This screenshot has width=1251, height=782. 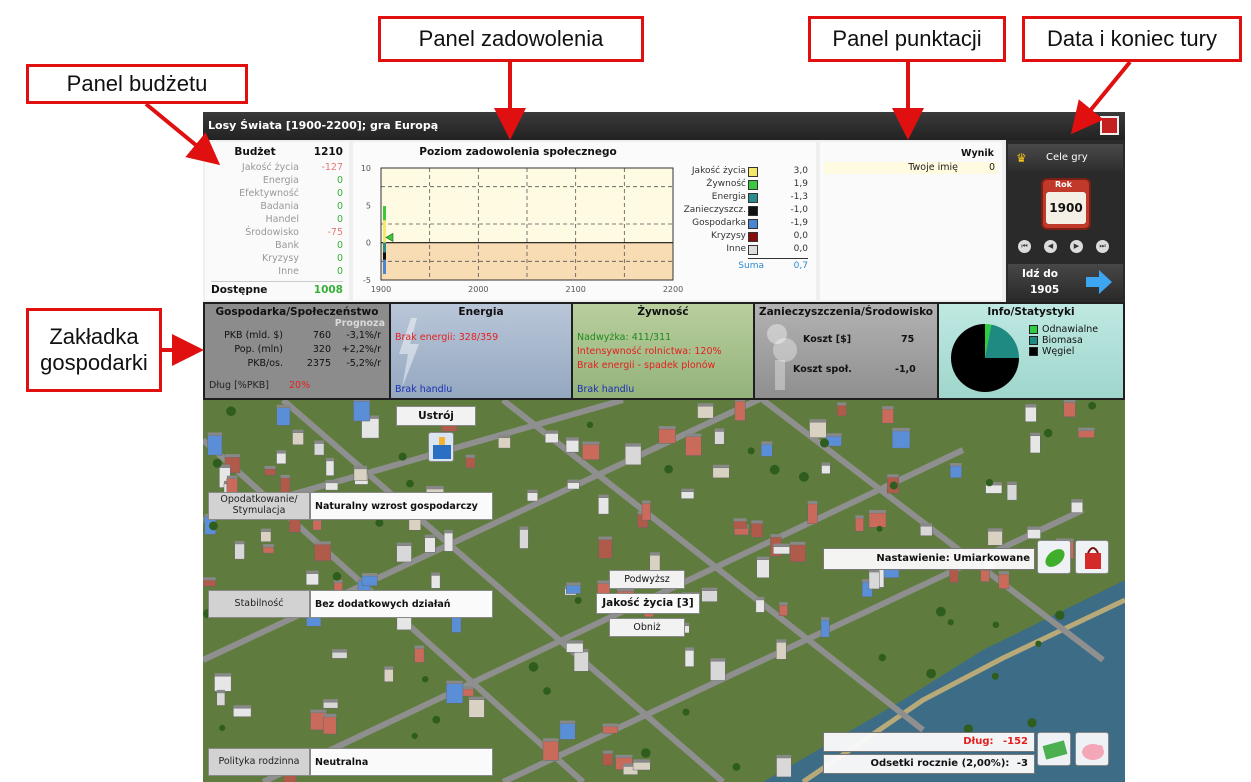 I want to click on lightning-icon, so click(x=409, y=353).